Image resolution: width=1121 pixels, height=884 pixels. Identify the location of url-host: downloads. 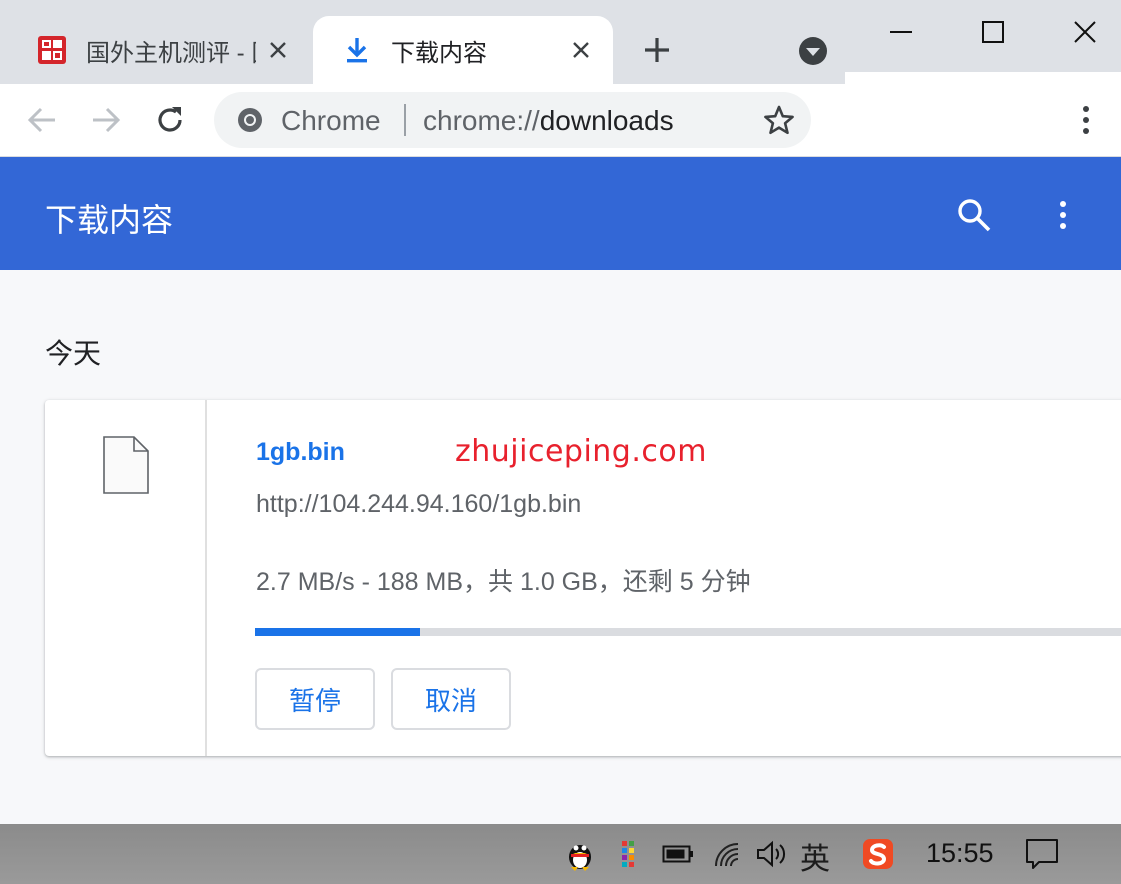
(606, 120).